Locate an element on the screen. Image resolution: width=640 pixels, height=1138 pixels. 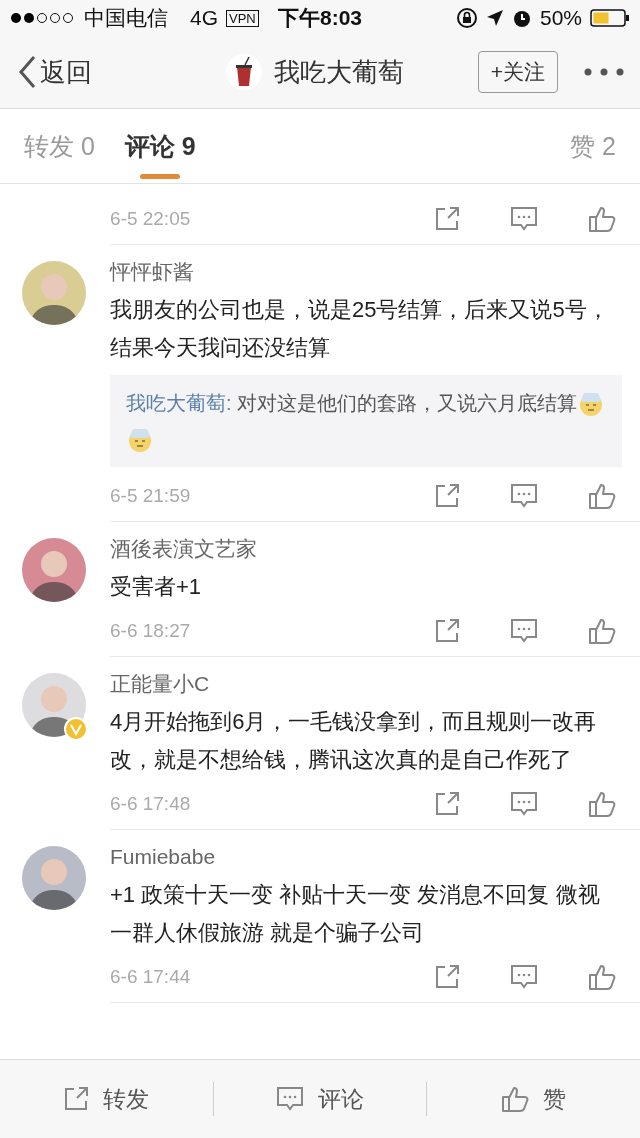
repost-button: 转发 is located at coordinates (106, 1099).